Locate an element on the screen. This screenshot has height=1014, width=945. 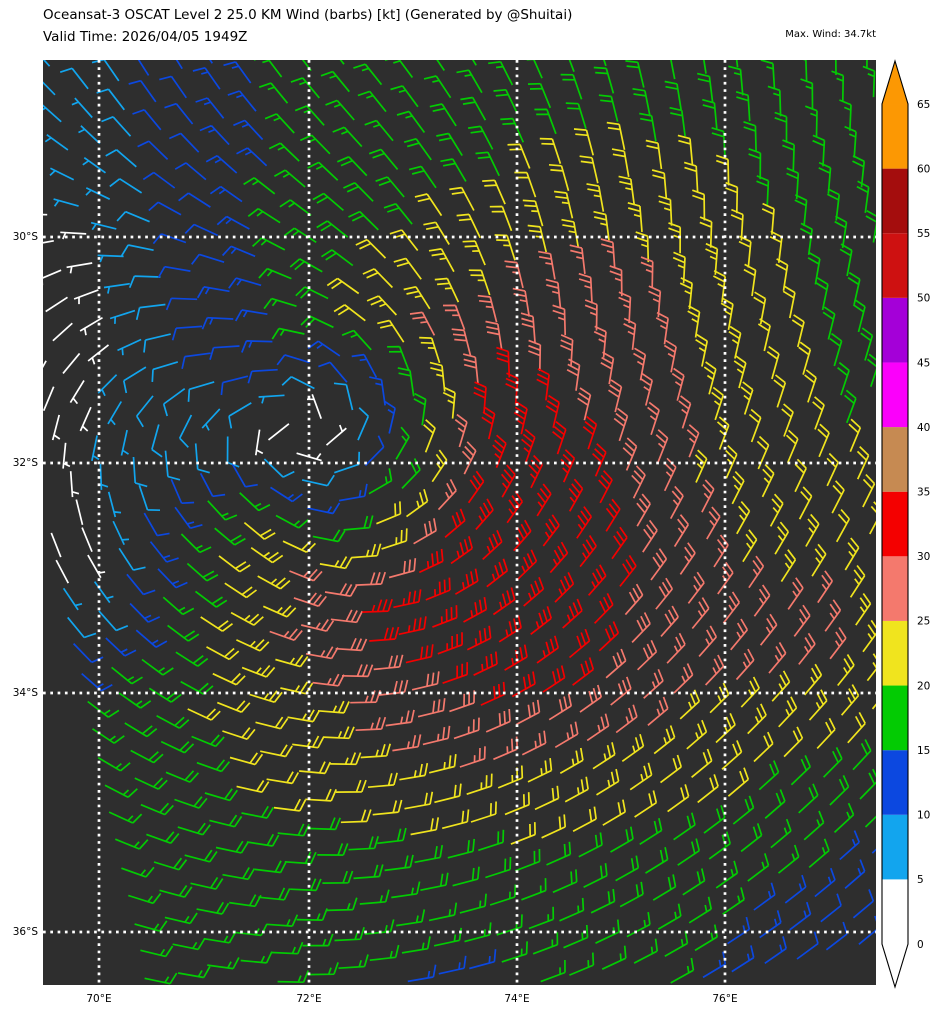
colorbar-tick-label: 60 is located at coordinates (923, 169).